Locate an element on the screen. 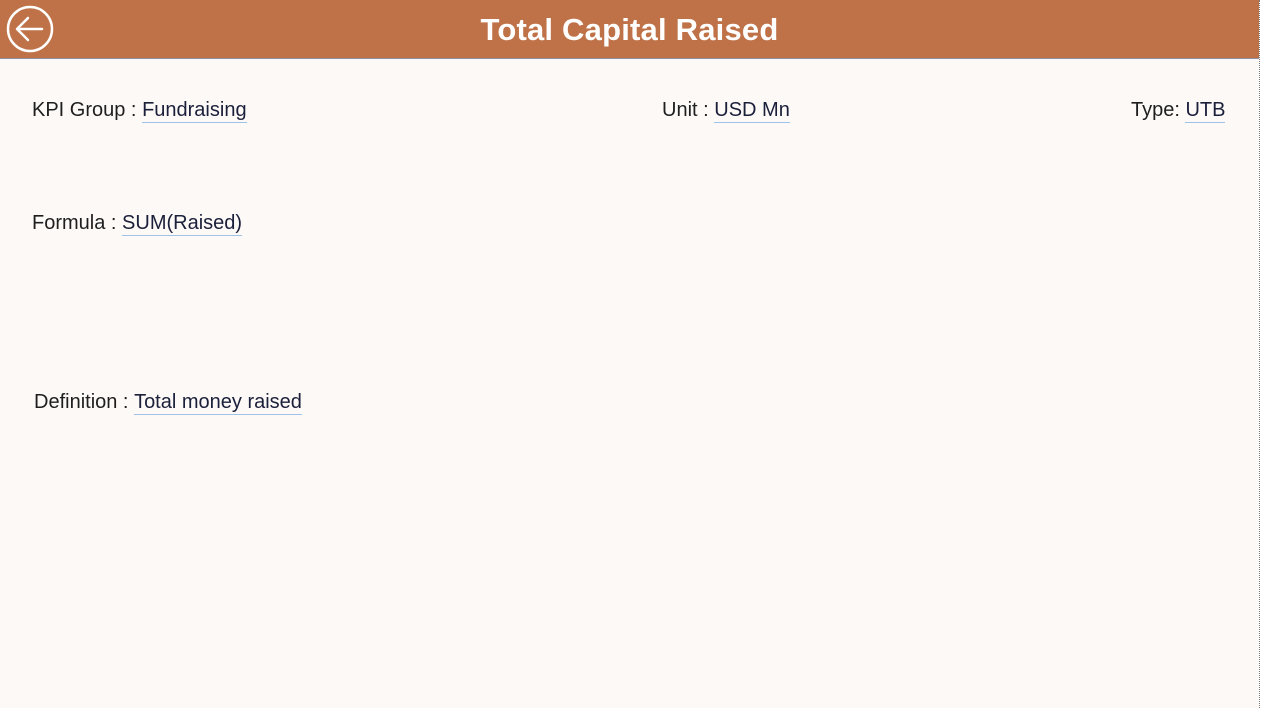 The width and height of the screenshot is (1280, 708). type-field: Type: UTB is located at coordinates (1178, 111).